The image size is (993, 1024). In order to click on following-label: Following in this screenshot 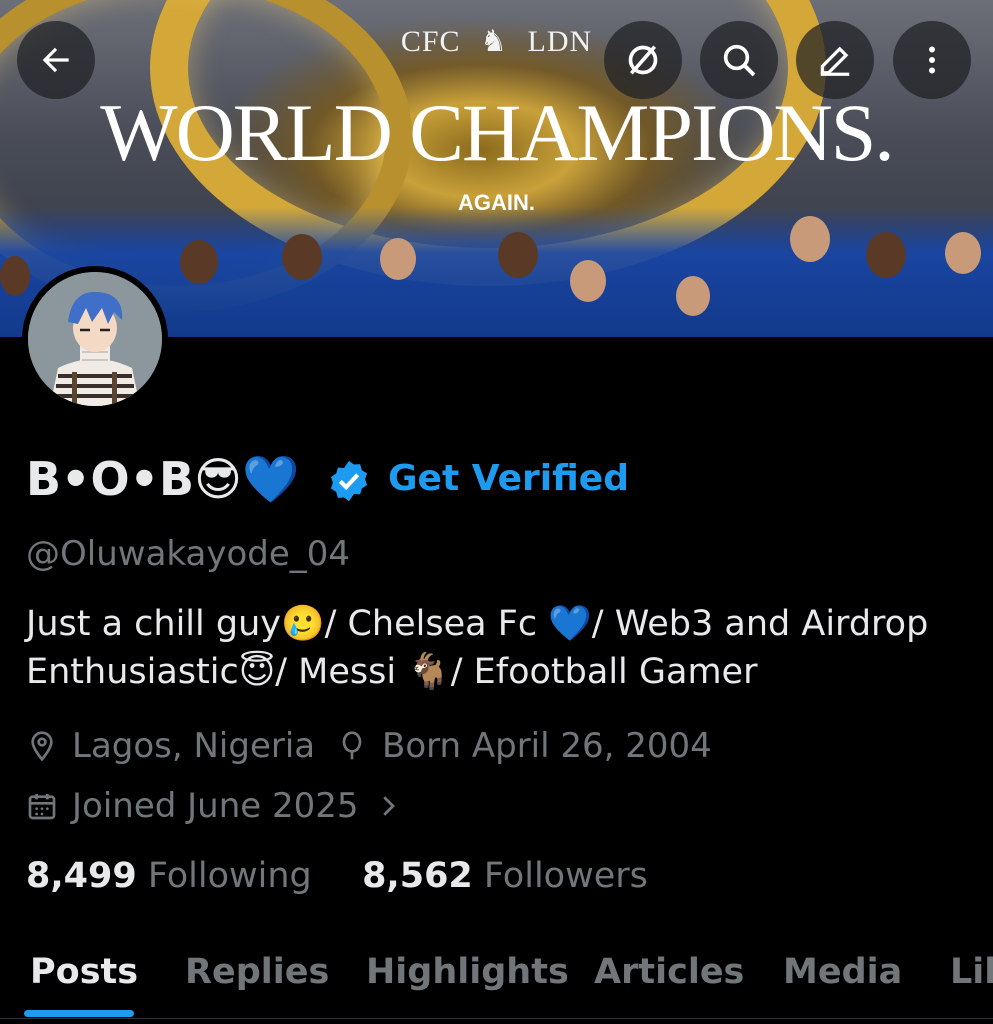, I will do `click(229, 876)`.